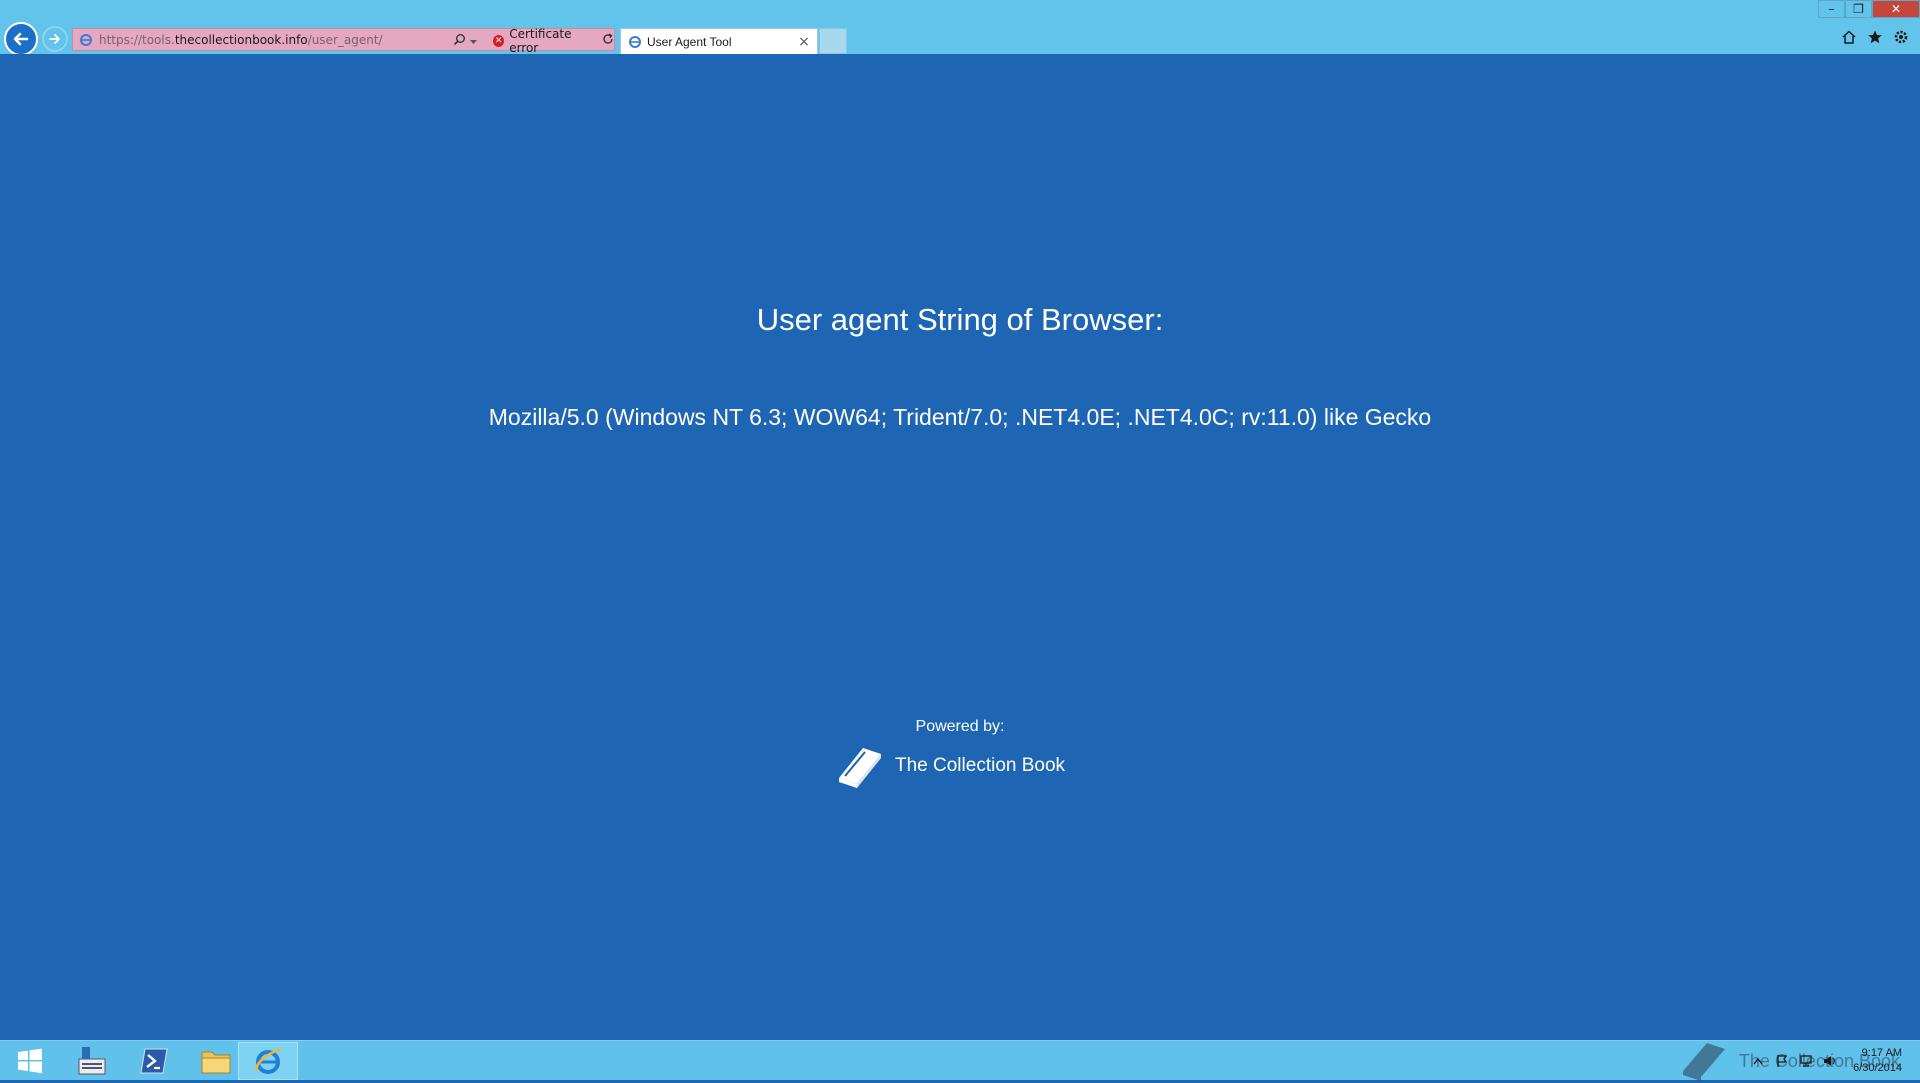 The width and height of the screenshot is (1920, 1083). Describe the element at coordinates (86, 40) in the screenshot. I see `ie-page-icon` at that location.